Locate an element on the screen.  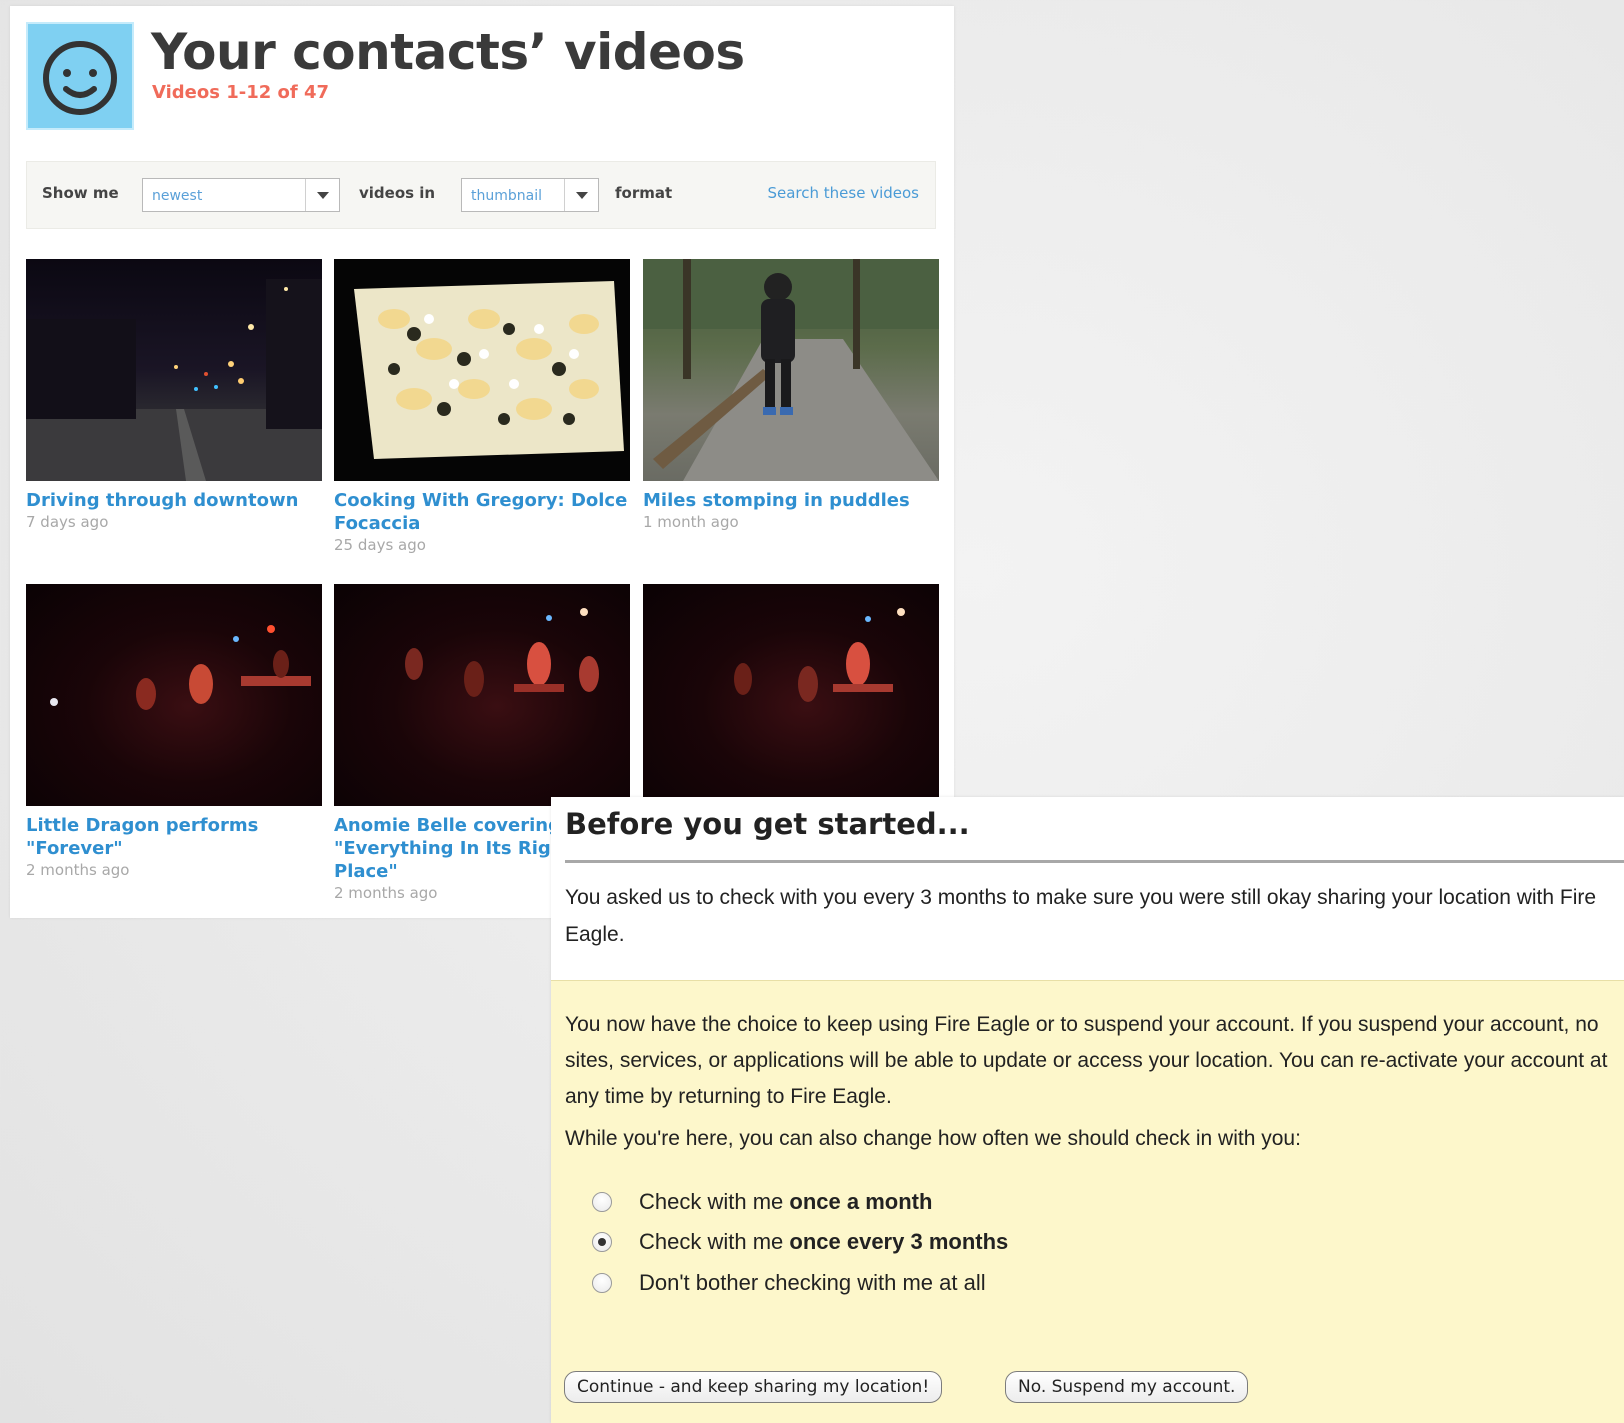
radio-label-prefix: Don't bother checking with me at all is located at coordinates (812, 1282).